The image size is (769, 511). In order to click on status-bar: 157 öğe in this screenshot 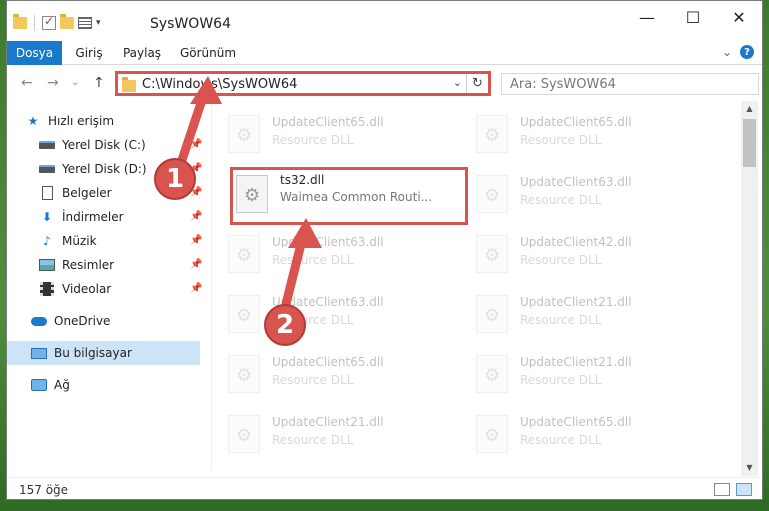, I will do `click(384, 488)`.